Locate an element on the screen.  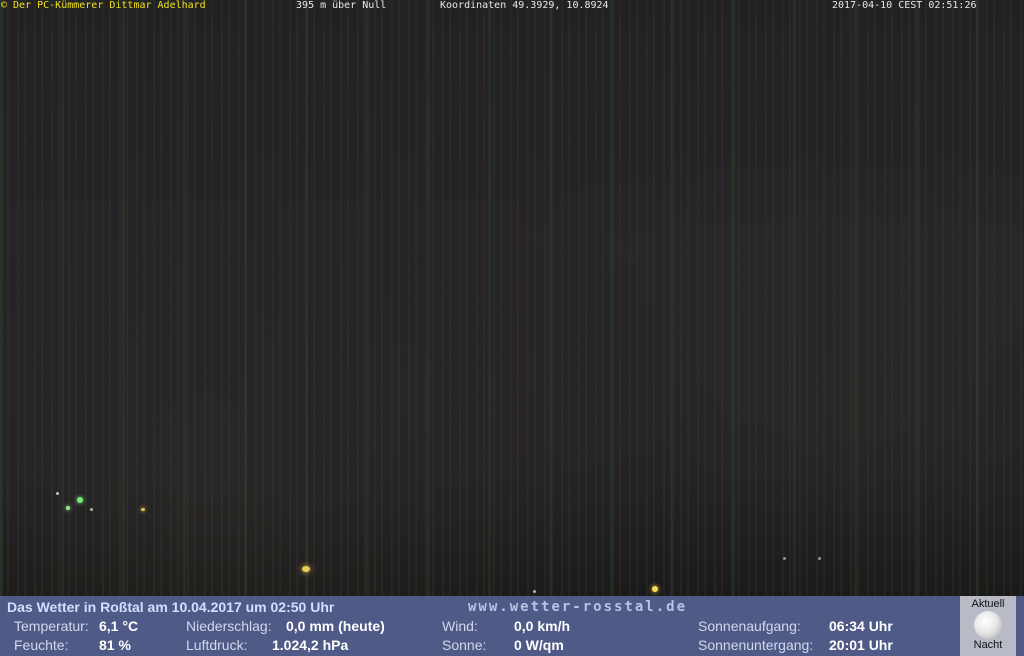
moon-caption-bottom: Nacht is located at coordinates (988, 645).